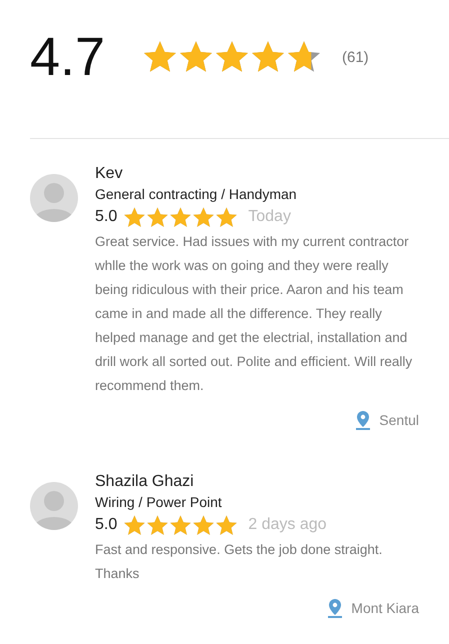  What do you see at coordinates (145, 482) in the screenshot?
I see `reviewer-name: Shazila Ghazi` at bounding box center [145, 482].